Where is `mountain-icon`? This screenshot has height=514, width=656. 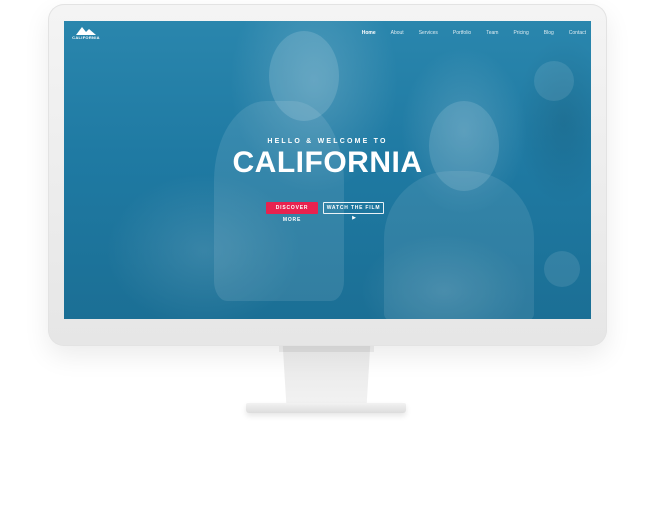 mountain-icon is located at coordinates (86, 31).